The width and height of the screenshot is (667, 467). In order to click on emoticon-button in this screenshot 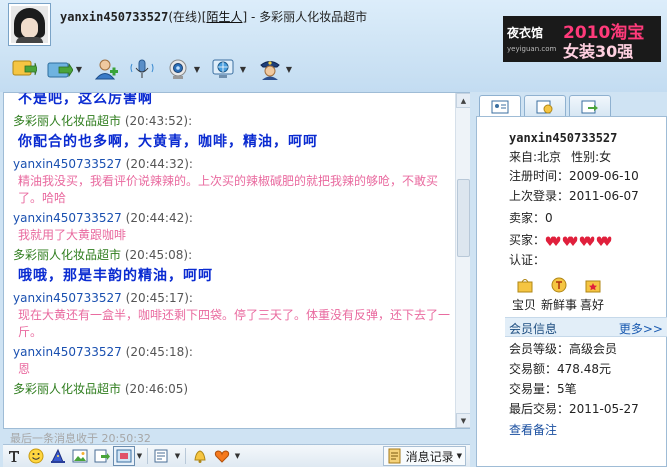, I will do `click(36, 456)`.